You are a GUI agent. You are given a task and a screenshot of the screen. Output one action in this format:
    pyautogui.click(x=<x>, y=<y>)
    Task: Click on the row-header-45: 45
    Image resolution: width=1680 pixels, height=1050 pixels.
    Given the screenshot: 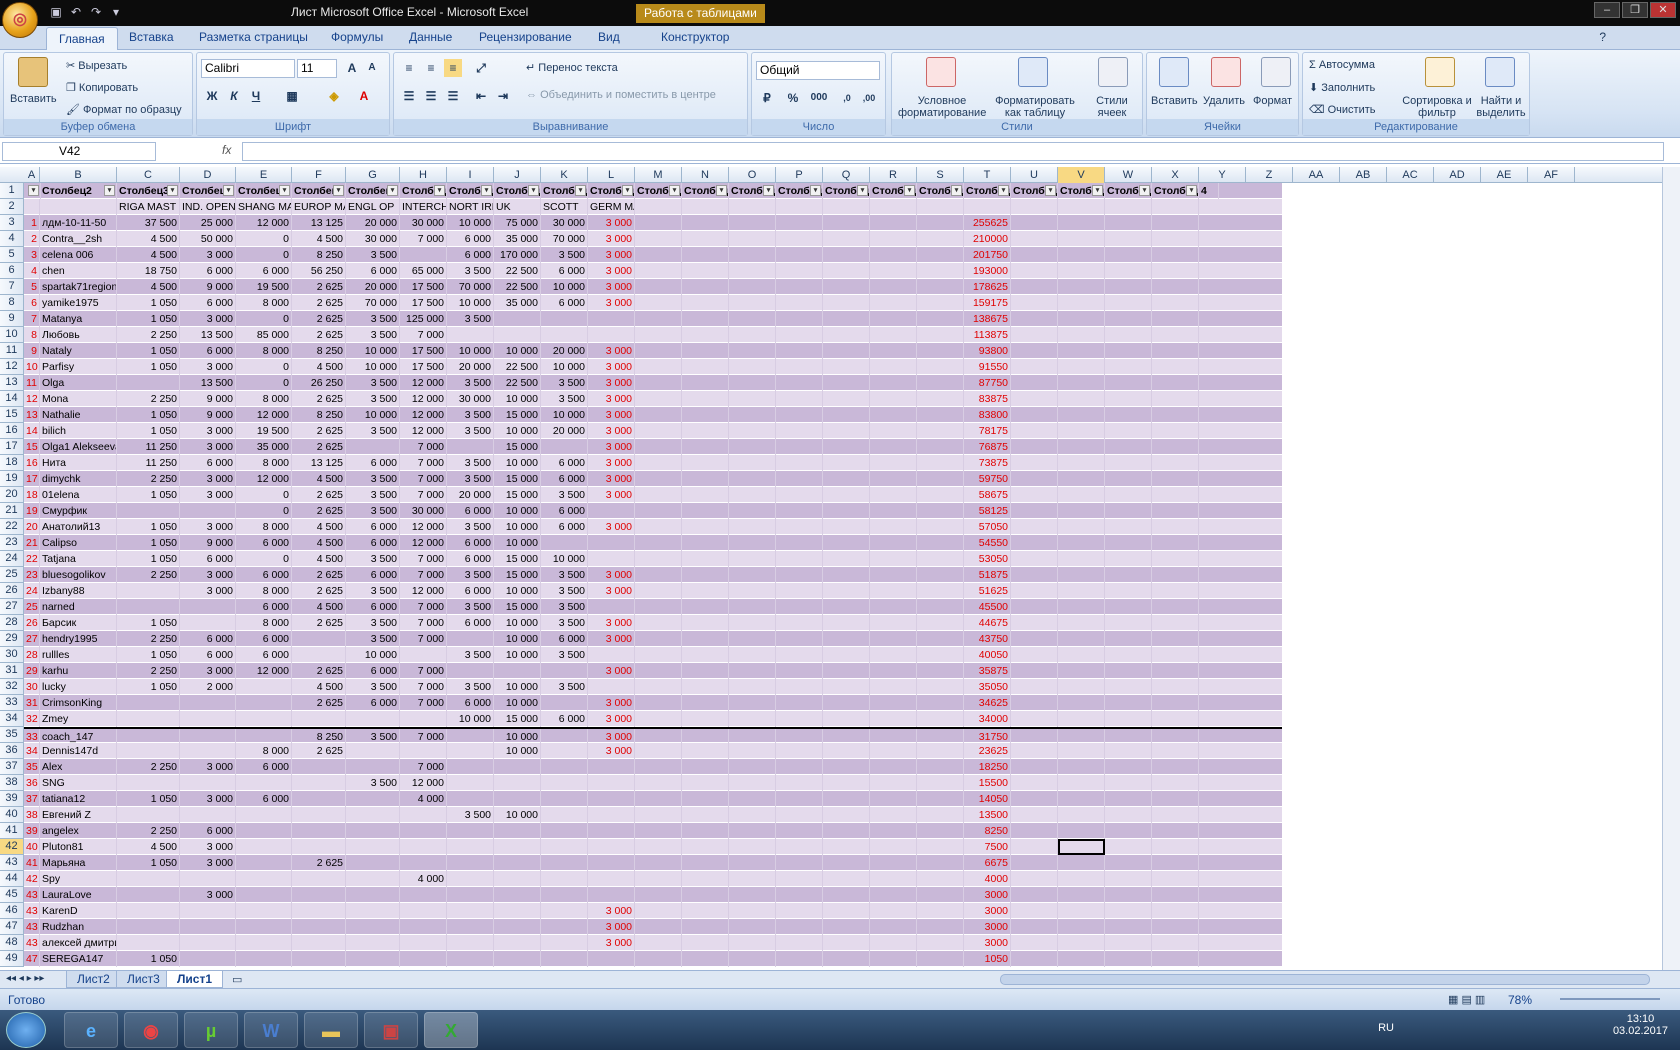 What is the action you would take?
    pyautogui.click(x=12, y=895)
    